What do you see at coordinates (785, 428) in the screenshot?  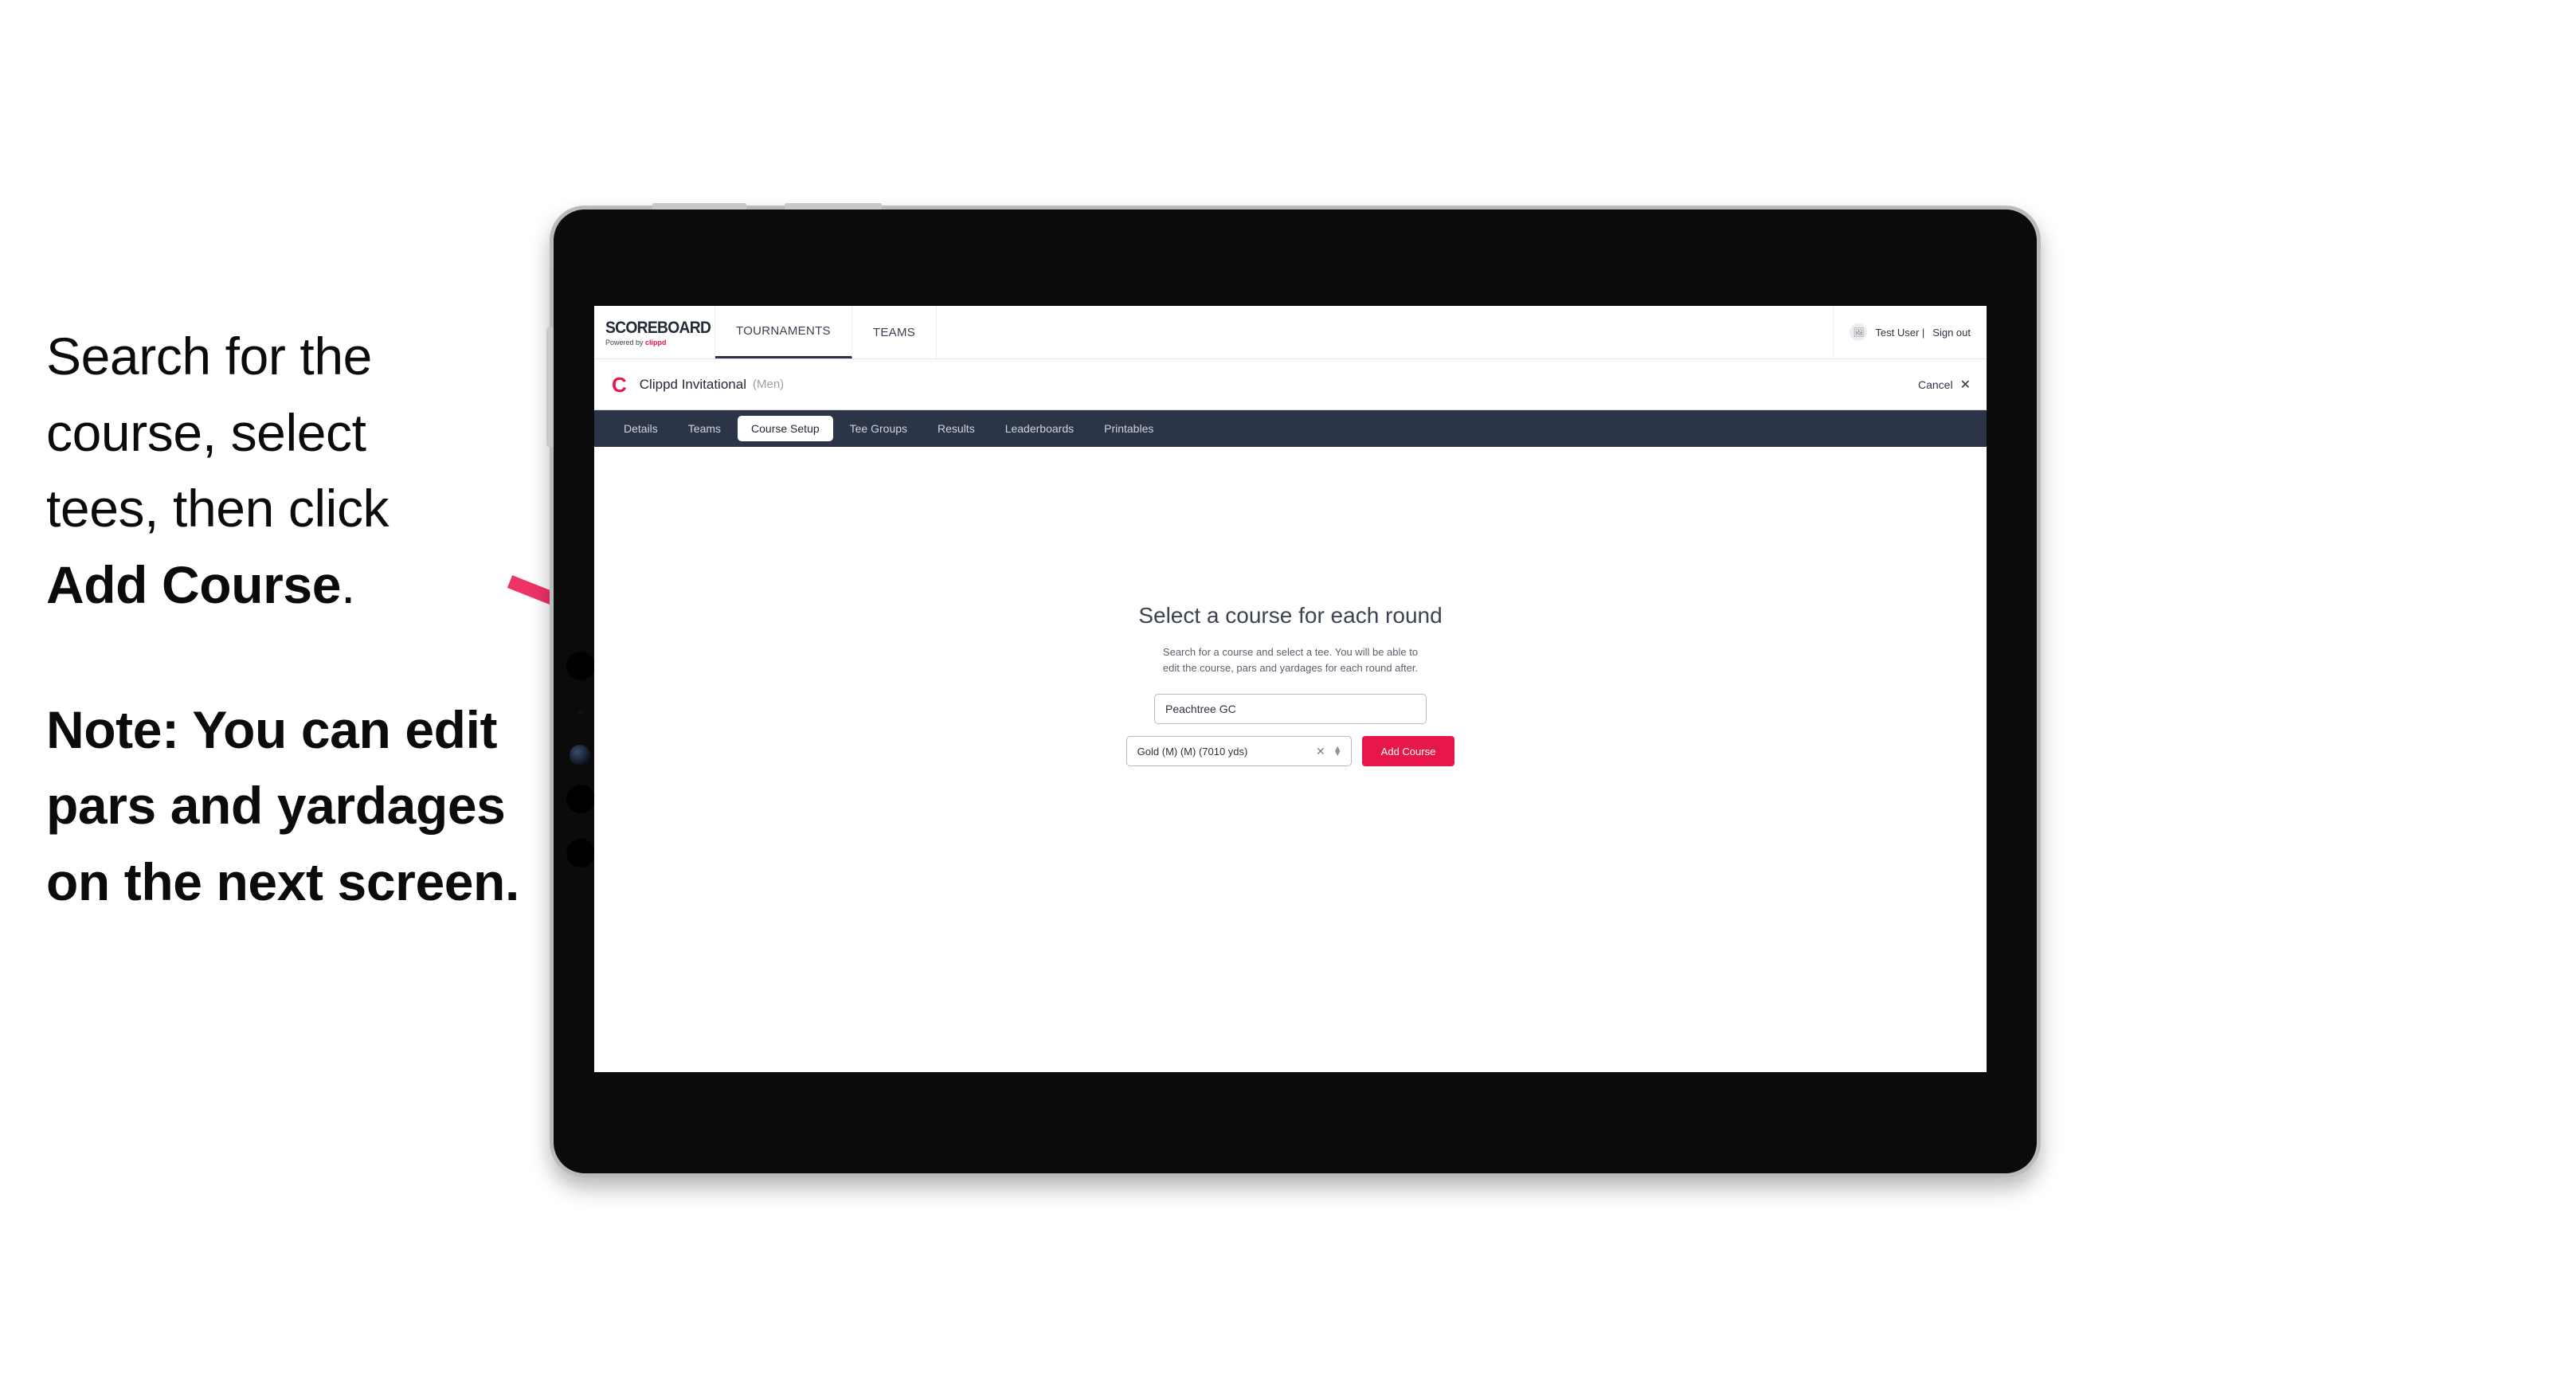 I see `tab-course-setup: Course Setup` at bounding box center [785, 428].